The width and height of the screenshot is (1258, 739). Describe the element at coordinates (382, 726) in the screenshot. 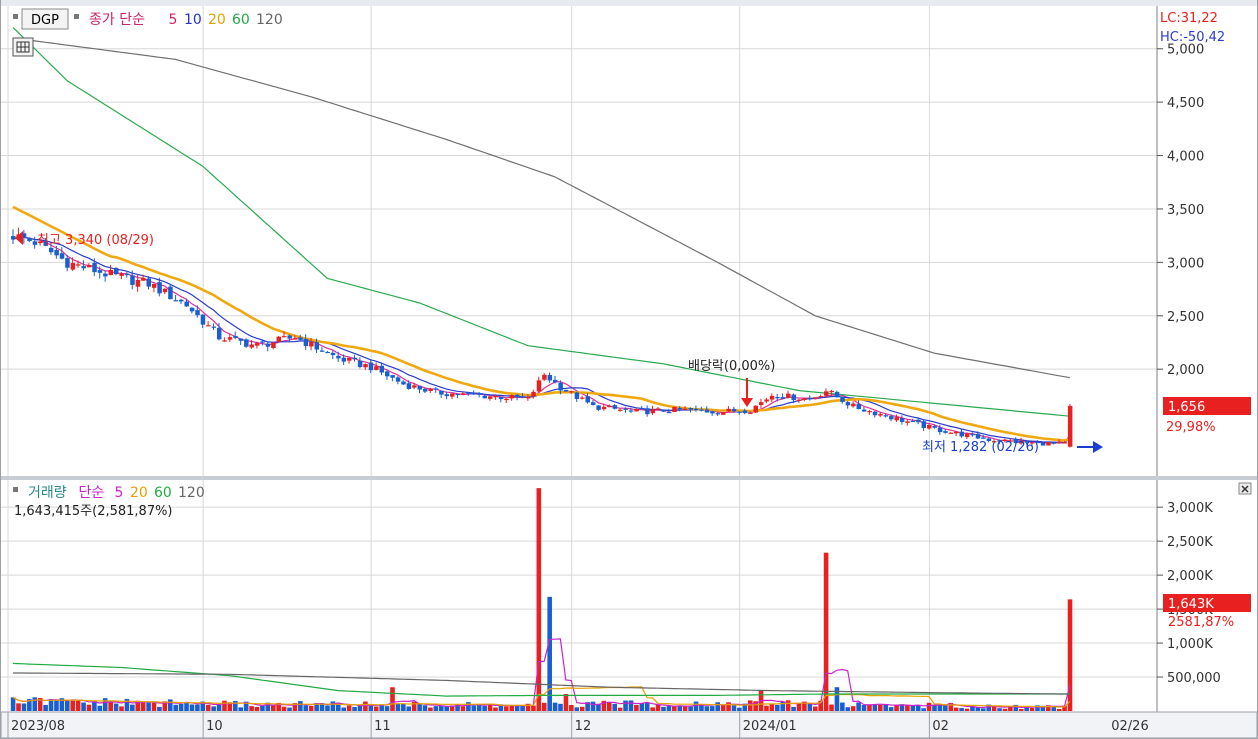

I see `x-tick-label: 11` at that location.